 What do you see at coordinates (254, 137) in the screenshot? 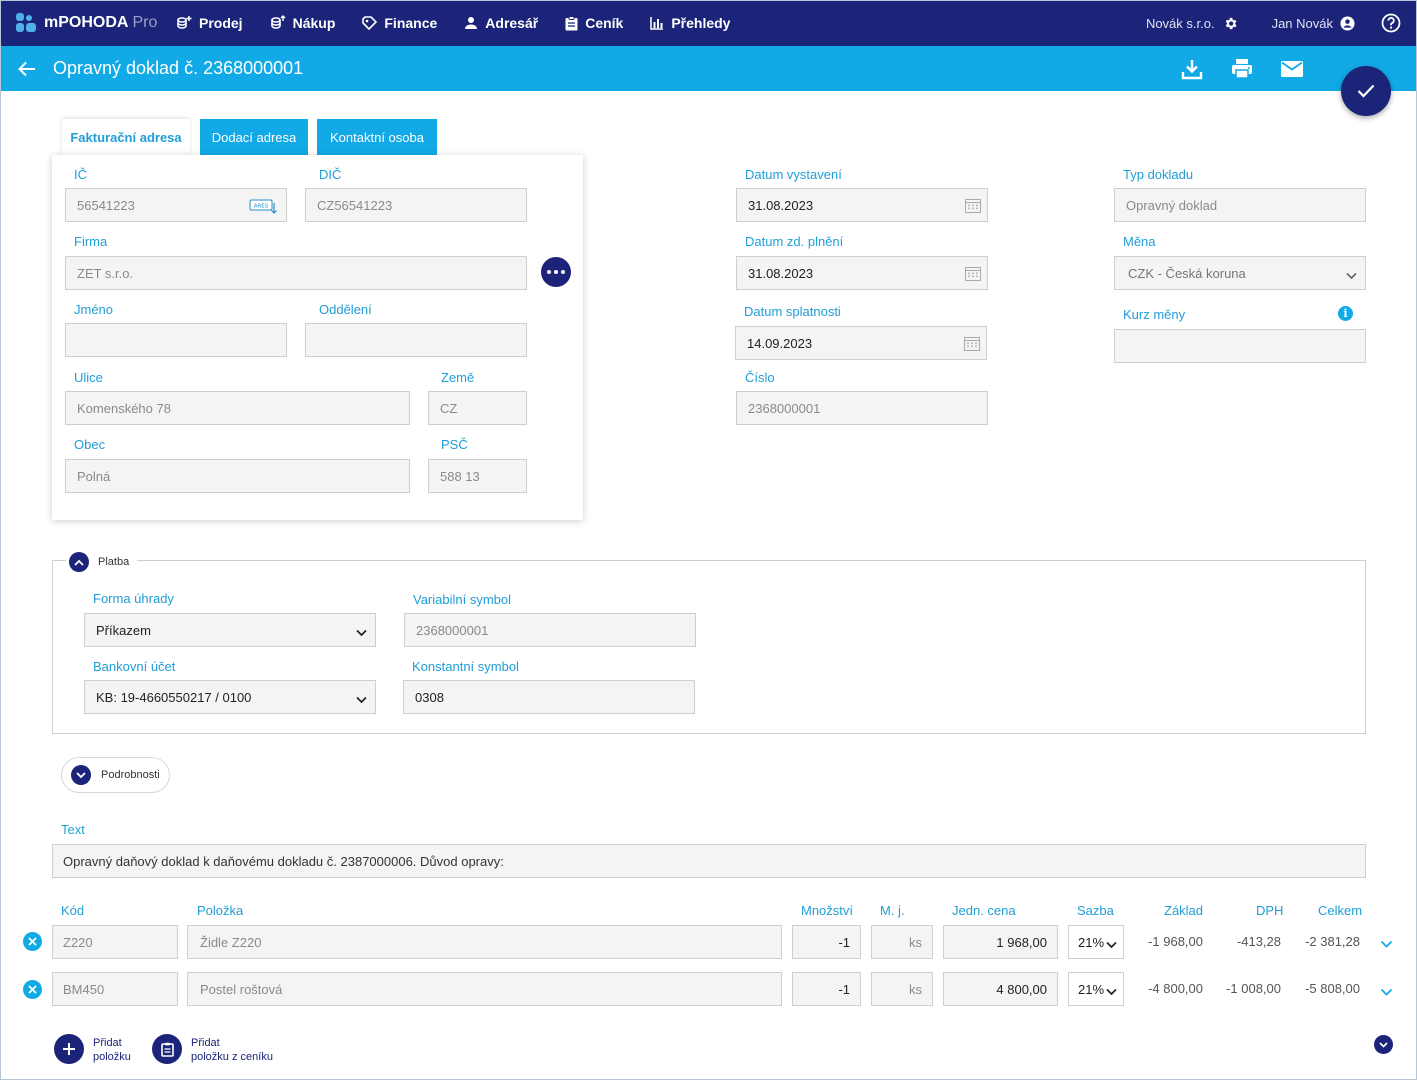
I see `tab-delivery-address: Dodací adresa` at bounding box center [254, 137].